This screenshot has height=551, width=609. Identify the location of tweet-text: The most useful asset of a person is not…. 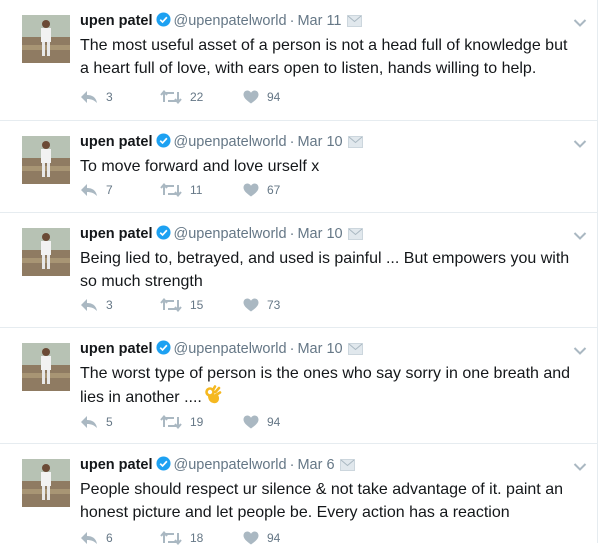
(329, 57).